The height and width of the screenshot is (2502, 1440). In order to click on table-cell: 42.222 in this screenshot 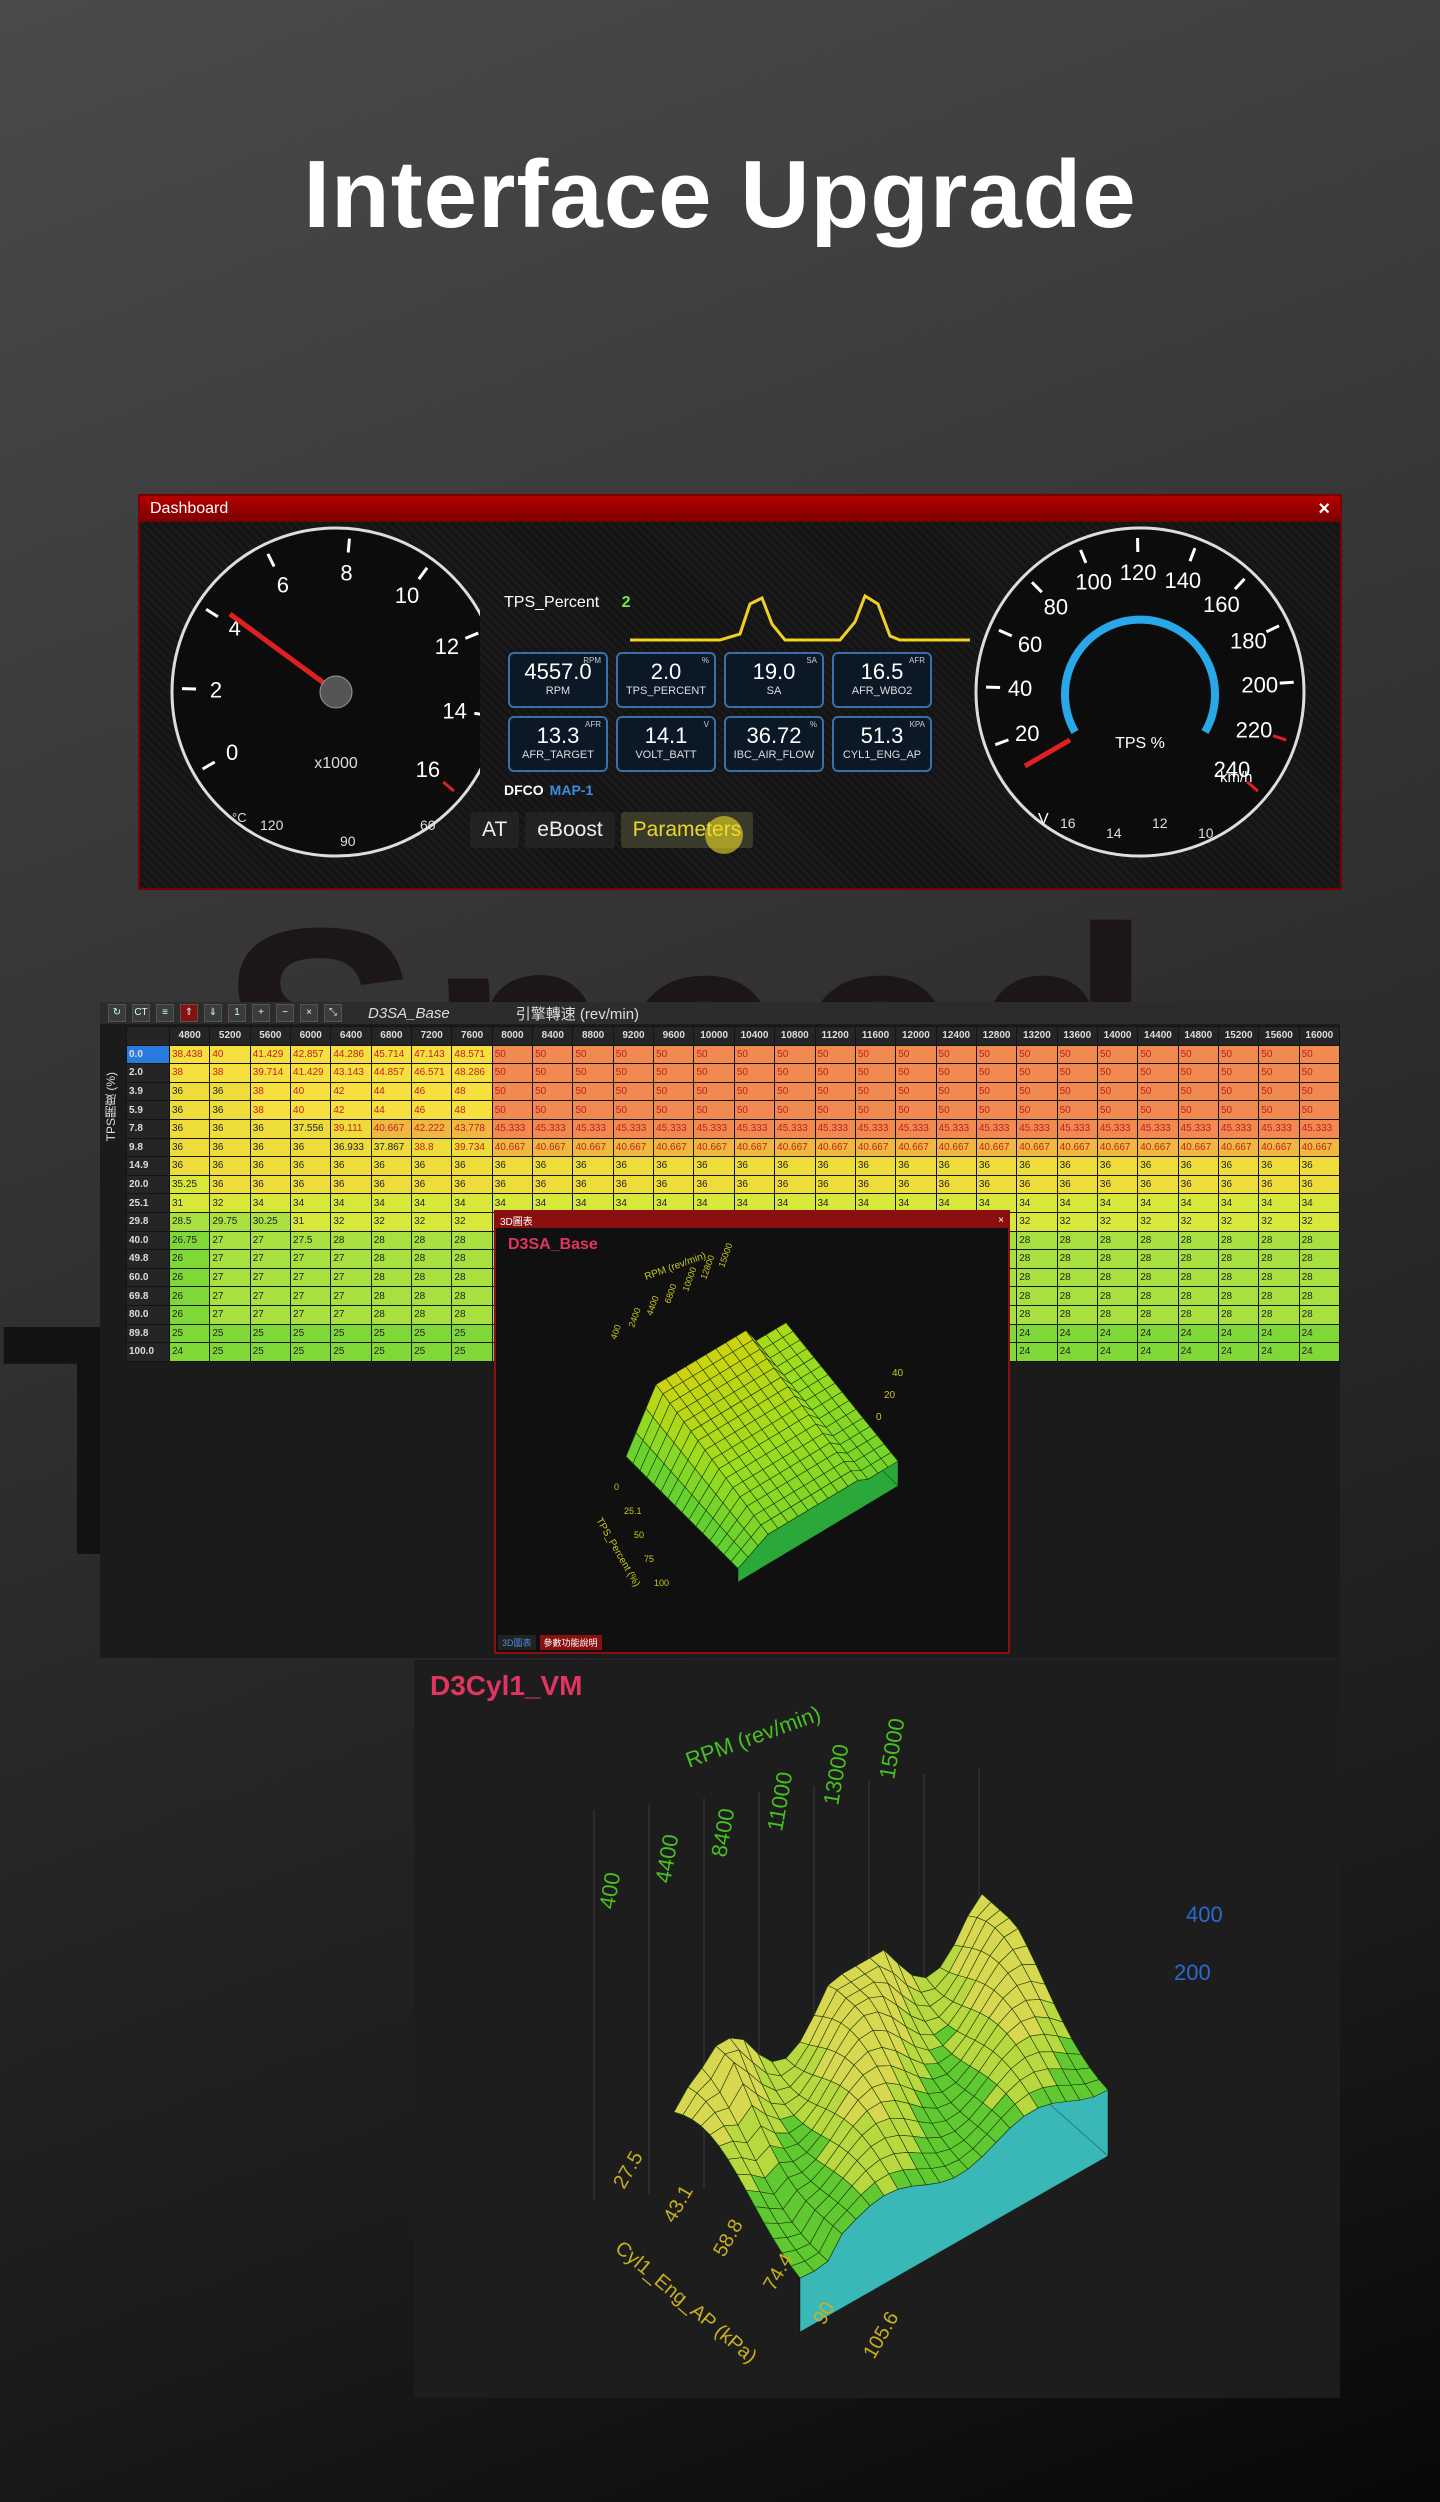, I will do `click(432, 1128)`.